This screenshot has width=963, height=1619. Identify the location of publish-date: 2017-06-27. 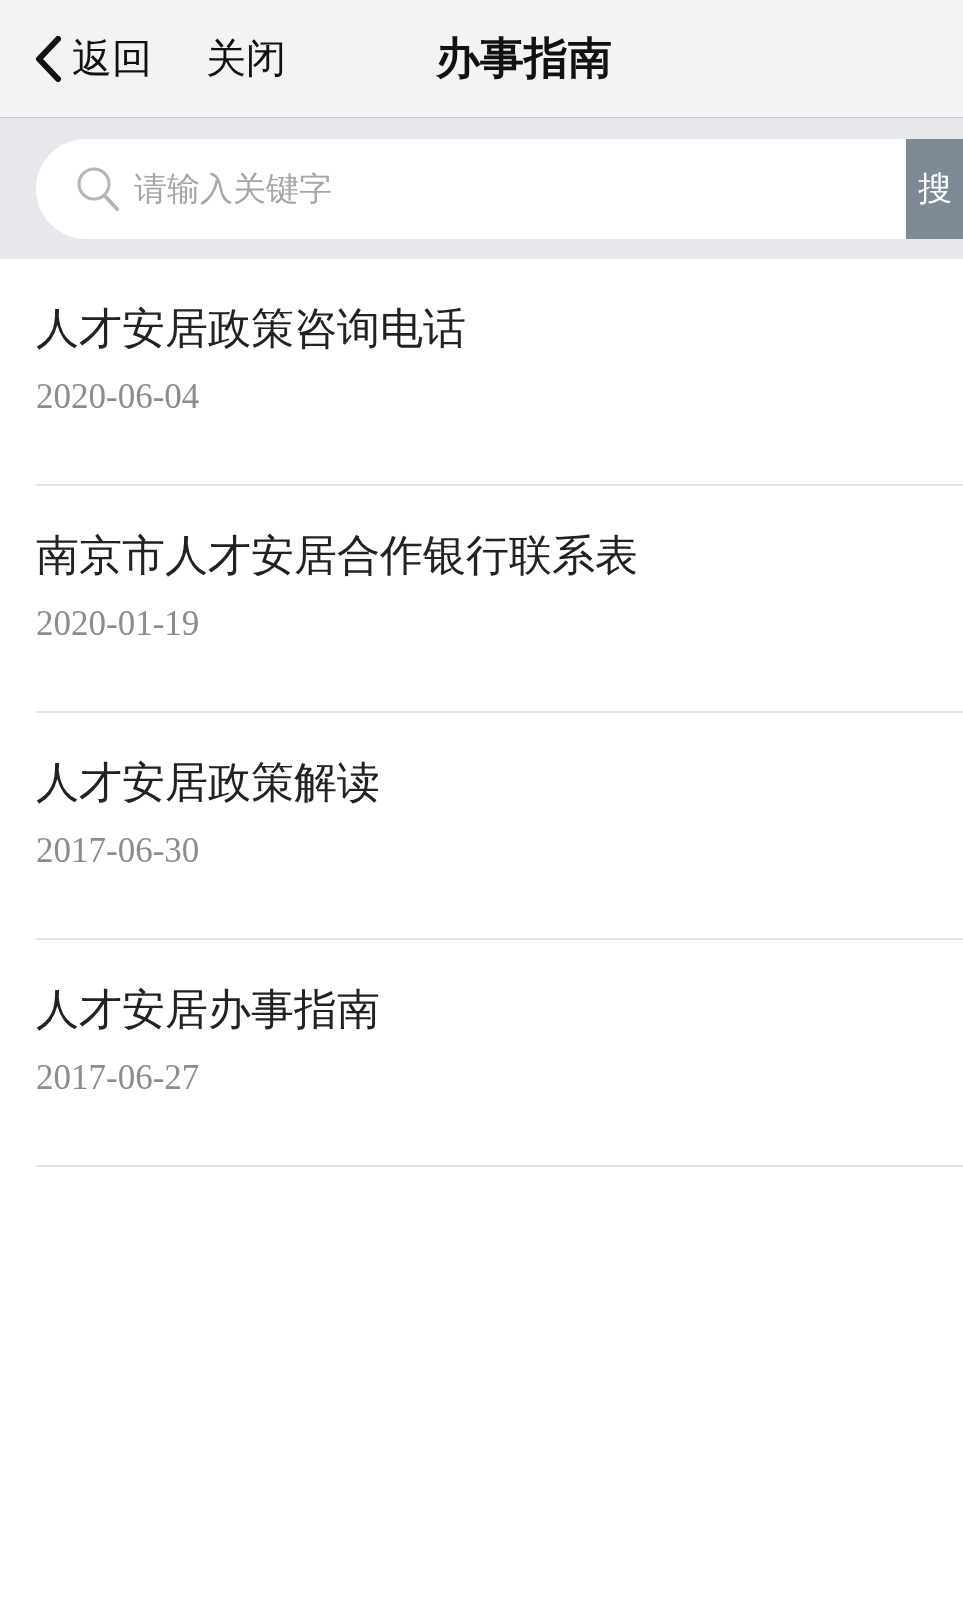
(118, 1077).